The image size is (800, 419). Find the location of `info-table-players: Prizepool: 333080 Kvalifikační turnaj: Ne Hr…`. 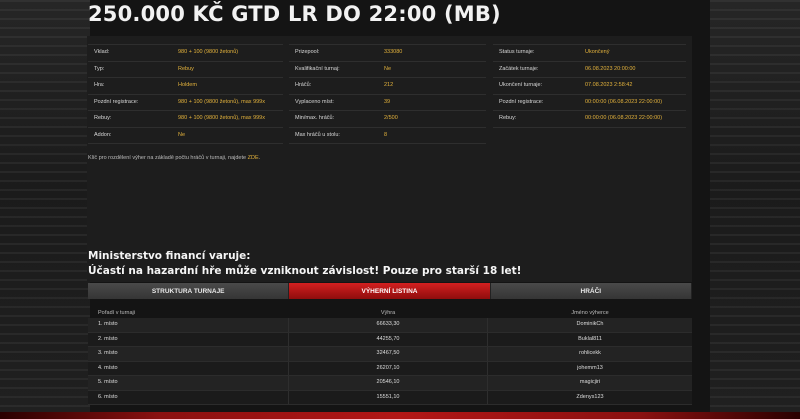

info-table-players: Prizepool: 333080 Kvalifikační turnaj: Ne Hr… is located at coordinates (387, 94).